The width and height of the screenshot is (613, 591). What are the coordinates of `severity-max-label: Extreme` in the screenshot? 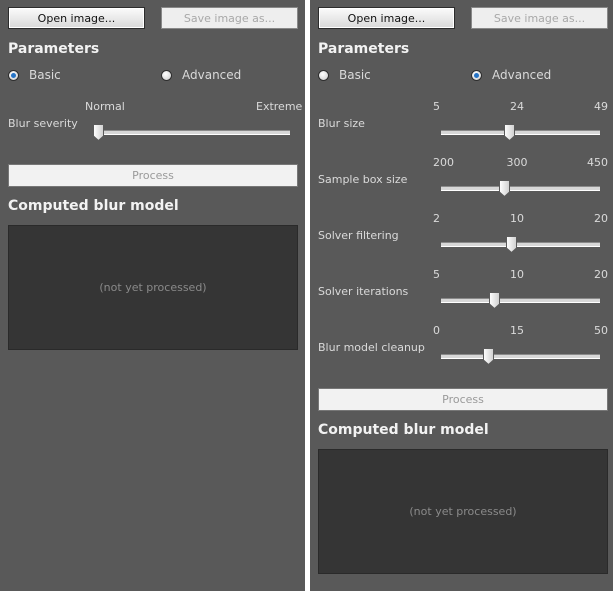 It's located at (279, 106).